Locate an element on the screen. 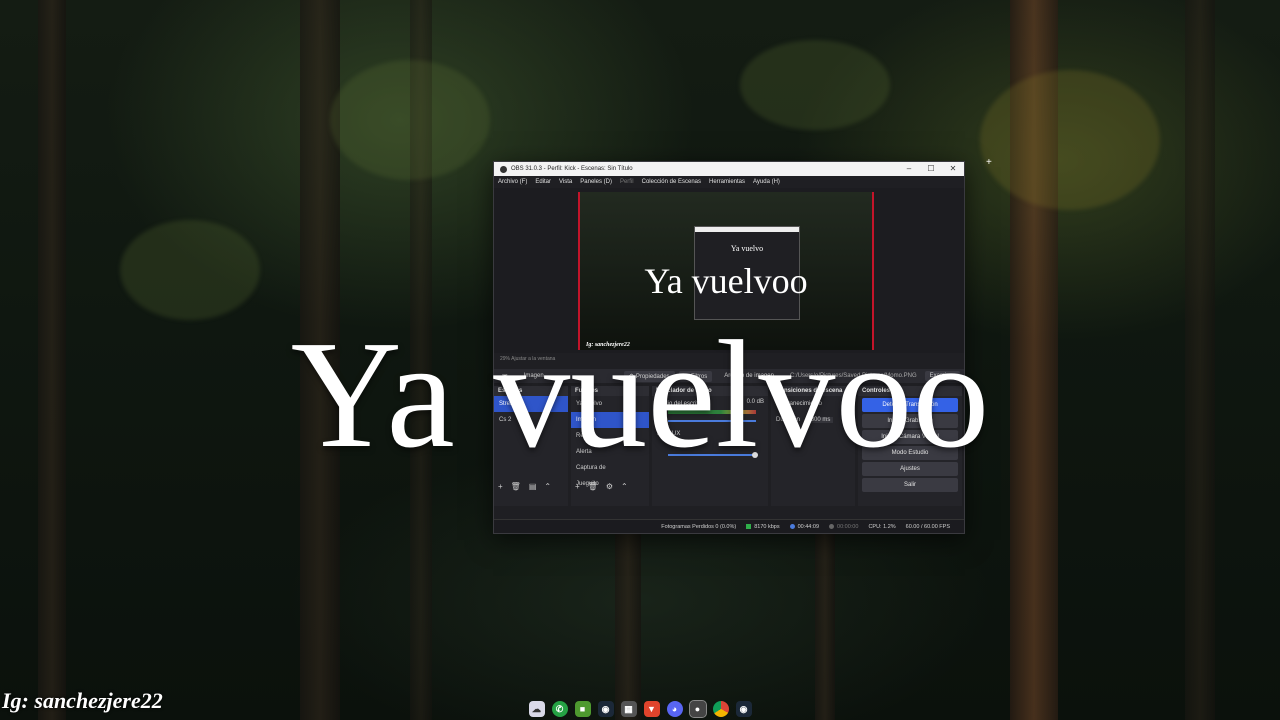  fps-readout: 60.00 / 60.00 FPS is located at coordinates (927, 526).